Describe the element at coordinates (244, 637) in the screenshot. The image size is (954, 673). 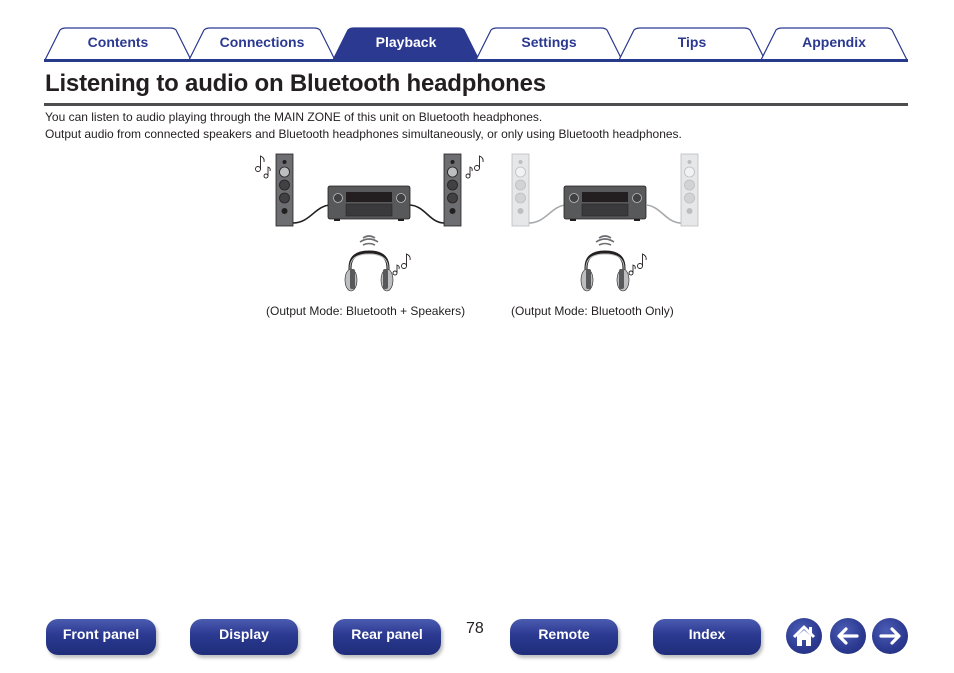
I see `display-button: Display` at that location.